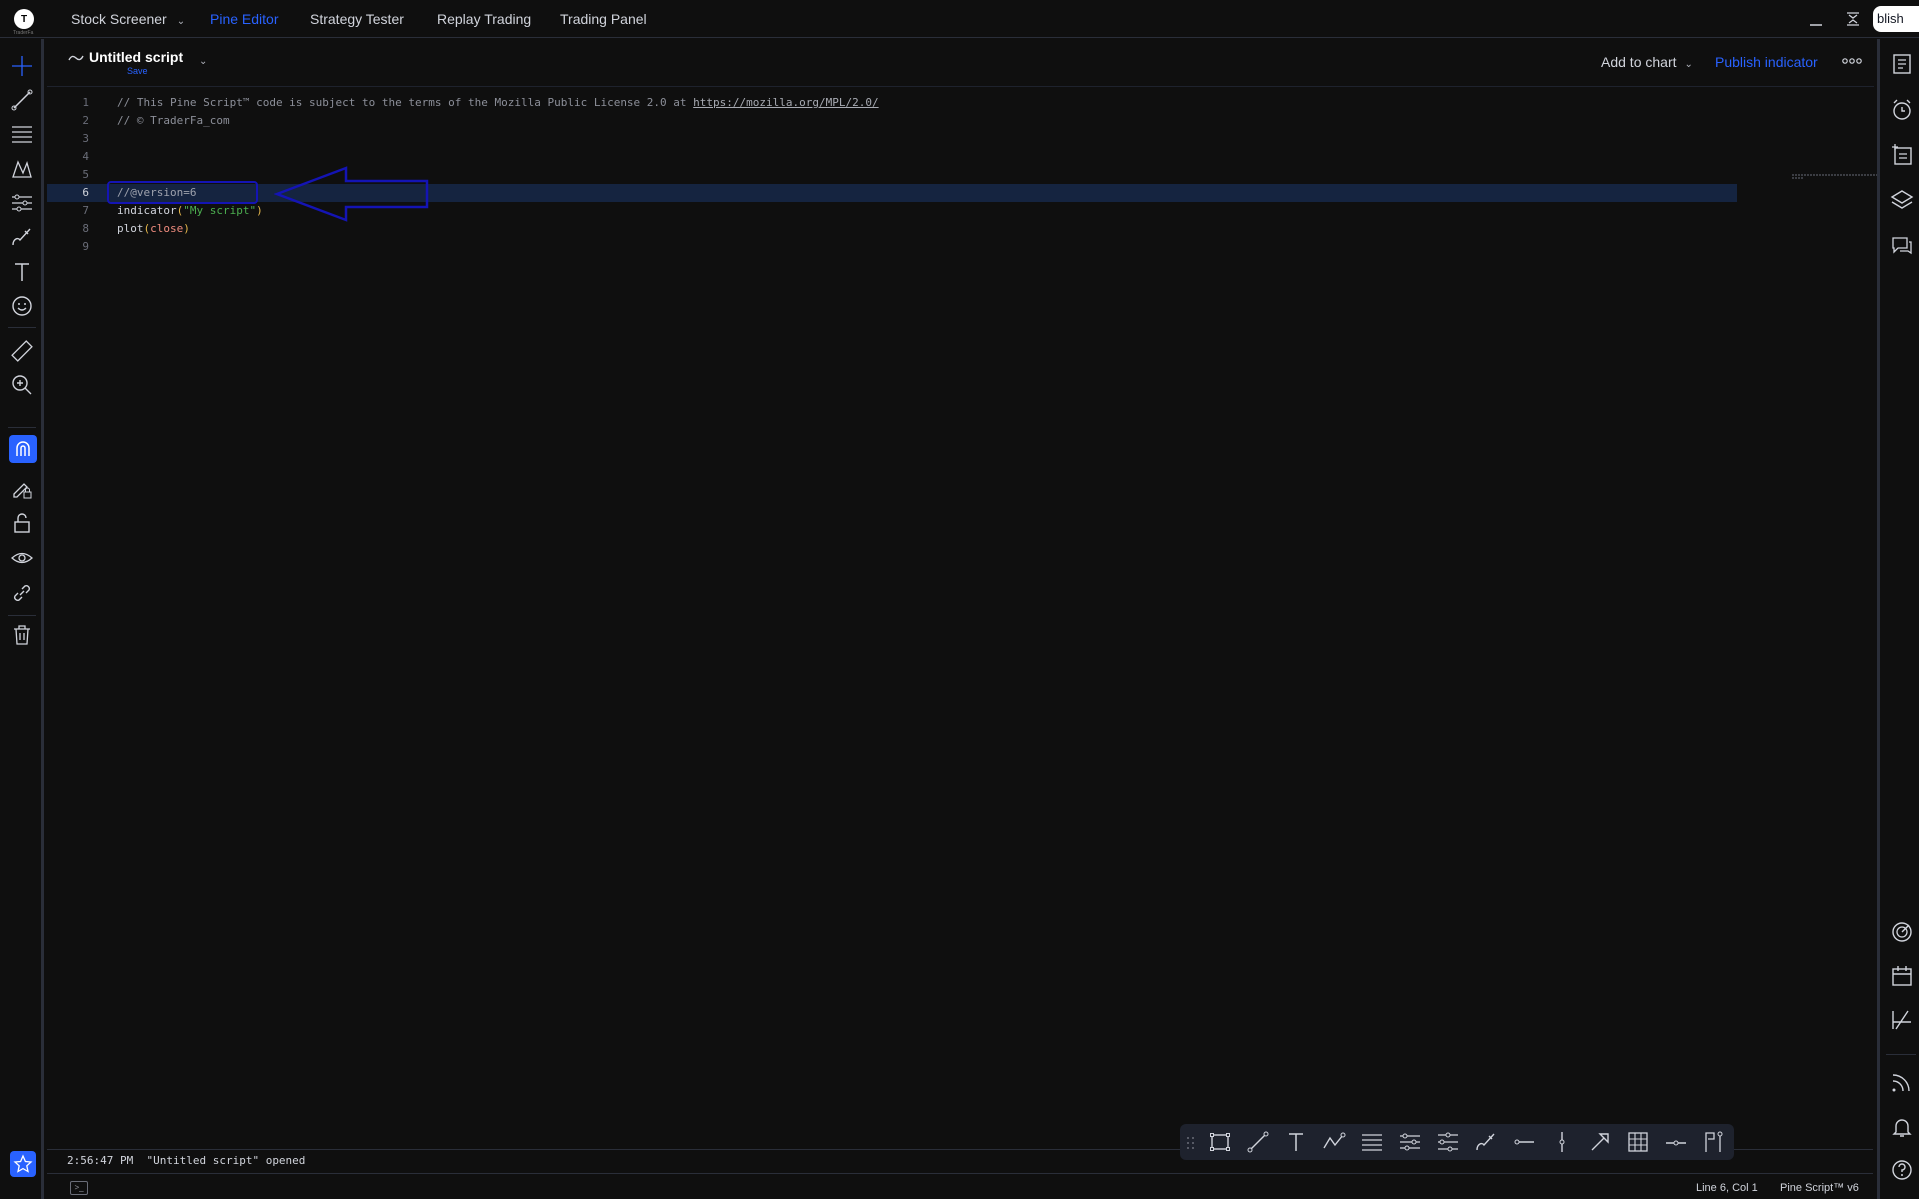  What do you see at coordinates (23, 1164) in the screenshot?
I see `star-icon` at bounding box center [23, 1164].